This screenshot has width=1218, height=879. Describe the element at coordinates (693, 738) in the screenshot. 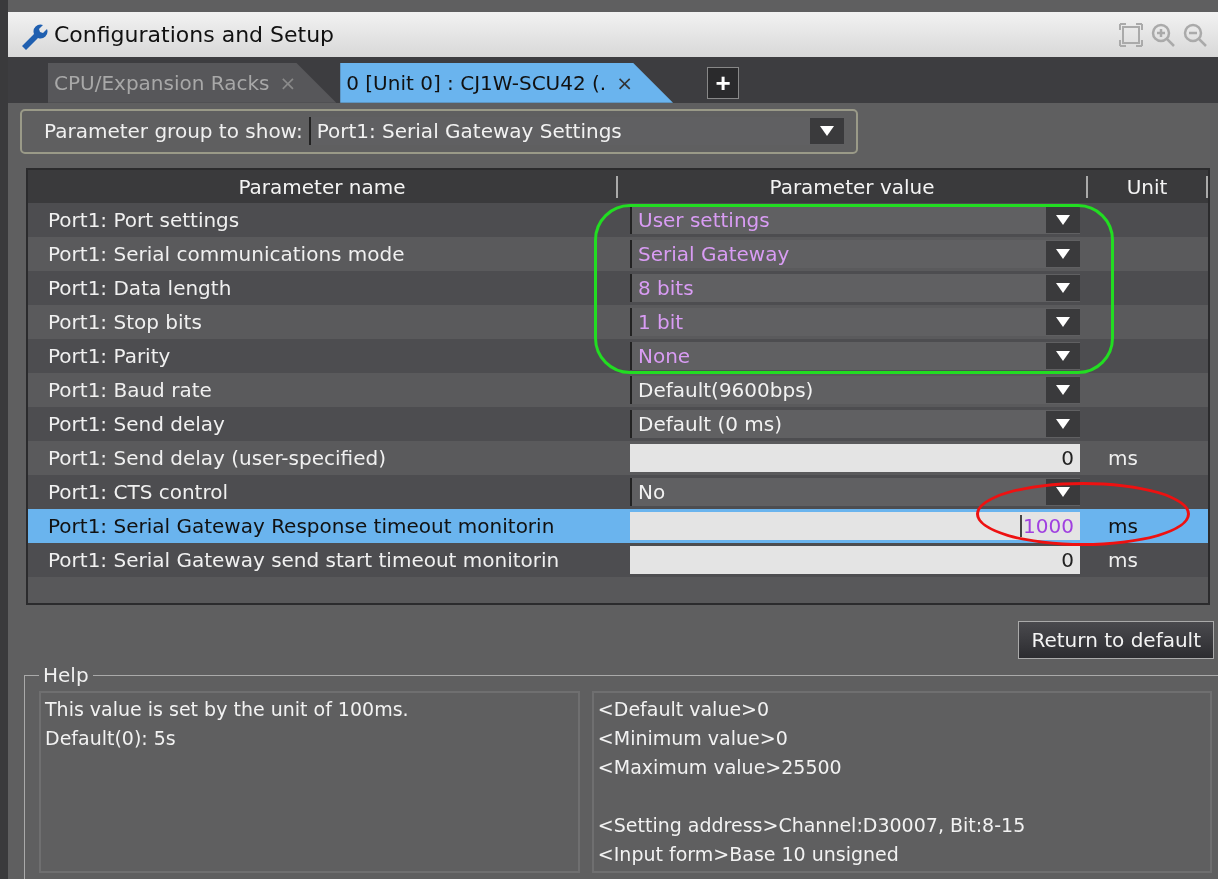

I see `help-text: <Minimum value>0` at that location.